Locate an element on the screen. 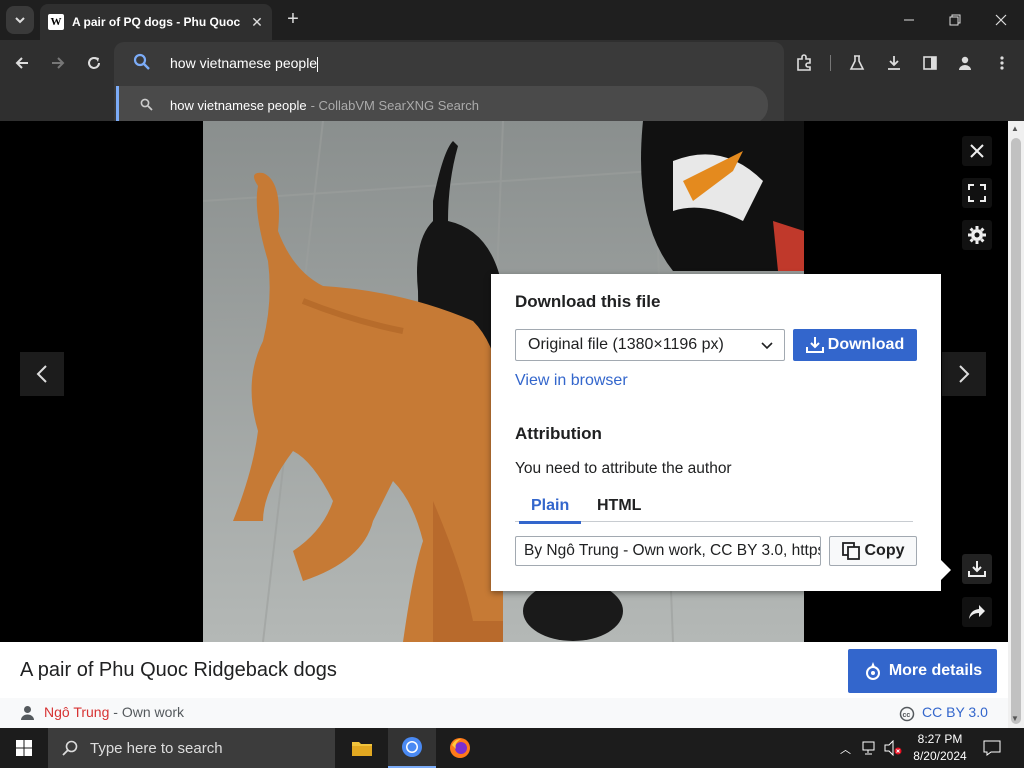  firefox-icon is located at coordinates (460, 748).